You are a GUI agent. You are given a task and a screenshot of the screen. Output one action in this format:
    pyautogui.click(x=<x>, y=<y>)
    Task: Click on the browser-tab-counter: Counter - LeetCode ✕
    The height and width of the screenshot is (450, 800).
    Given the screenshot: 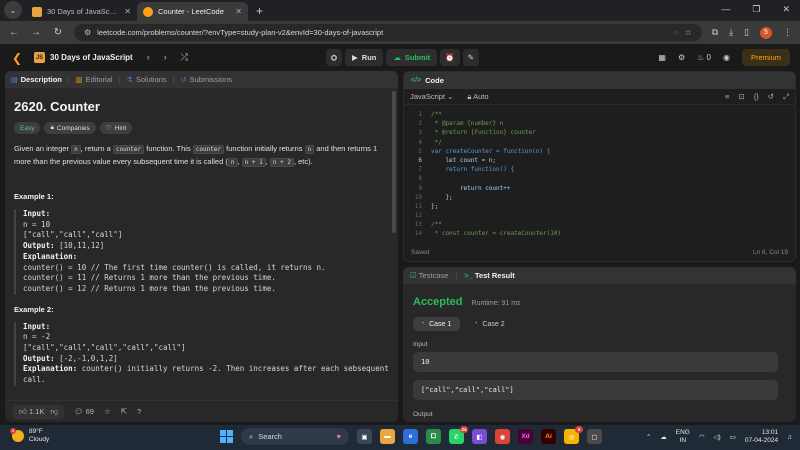 What is the action you would take?
    pyautogui.click(x=192, y=11)
    